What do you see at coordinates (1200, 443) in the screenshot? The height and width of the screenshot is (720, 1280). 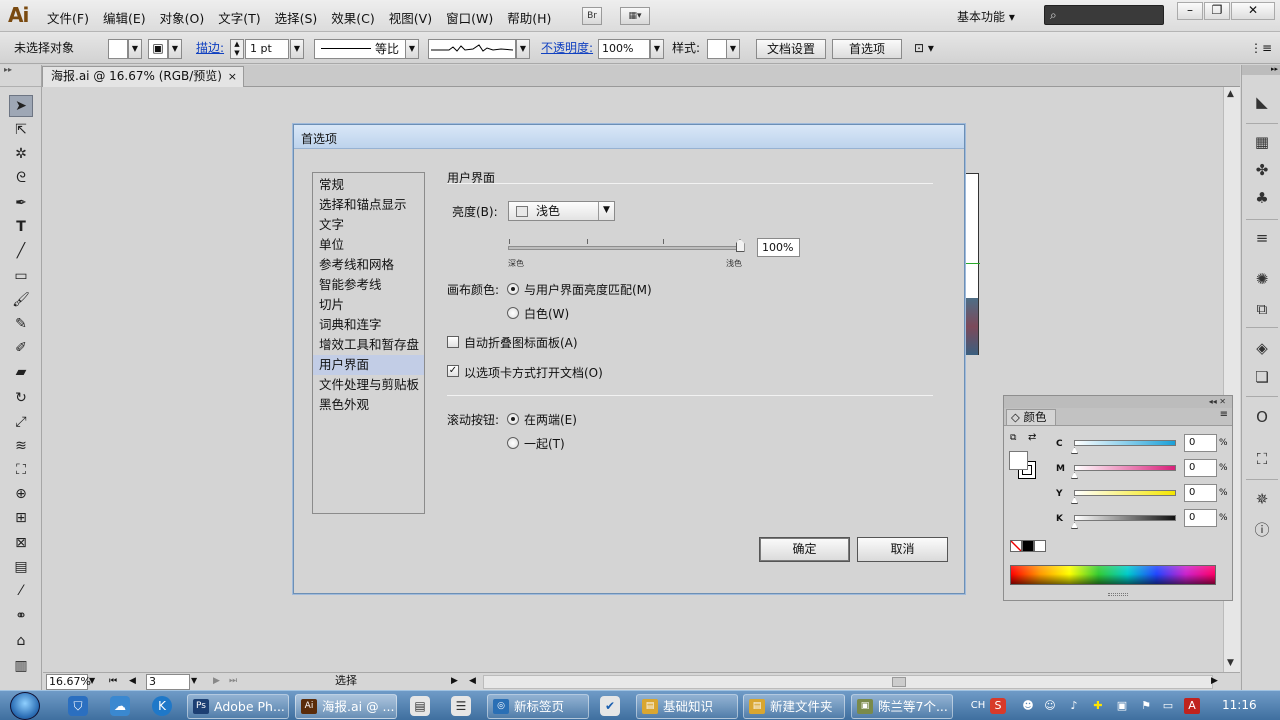 I see `cyan-field: 0` at bounding box center [1200, 443].